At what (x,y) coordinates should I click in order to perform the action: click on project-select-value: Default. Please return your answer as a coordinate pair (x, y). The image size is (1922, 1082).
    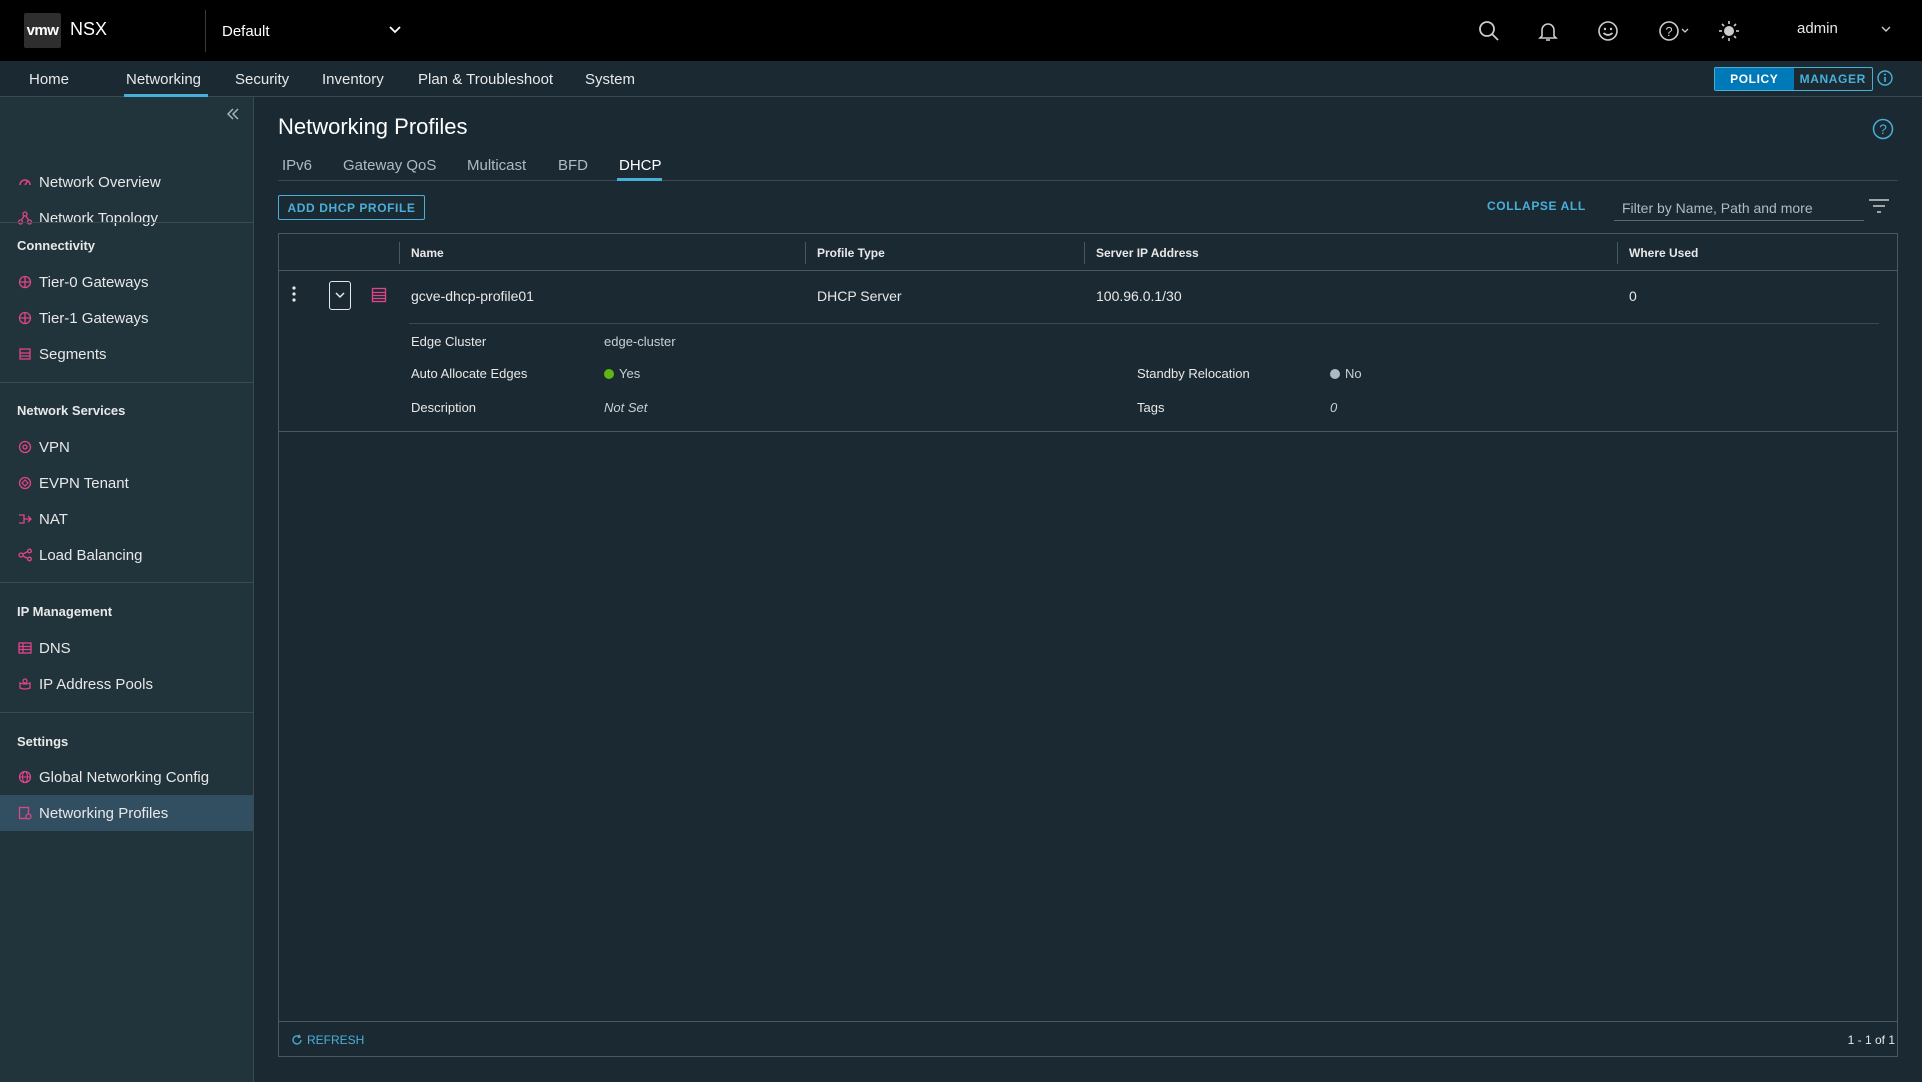
    Looking at the image, I should click on (246, 31).